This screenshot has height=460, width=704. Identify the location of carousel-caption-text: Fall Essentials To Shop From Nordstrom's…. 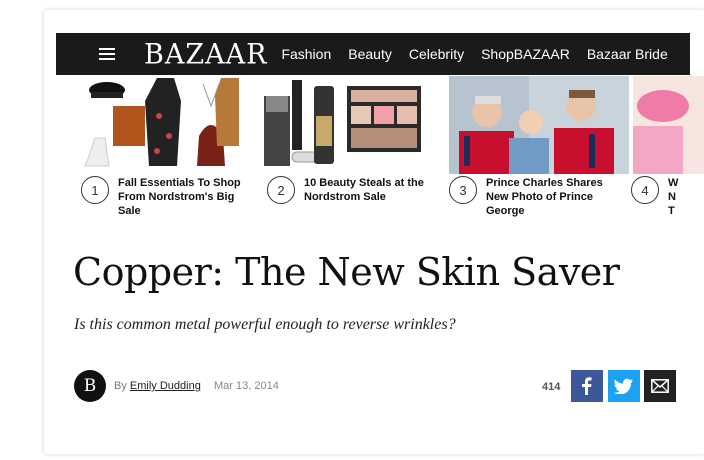
(183, 197).